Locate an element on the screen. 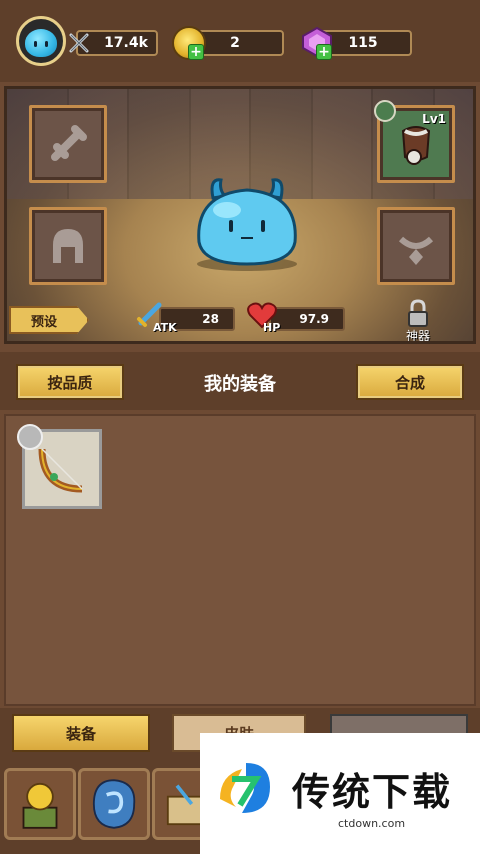 Image resolution: width=480 pixels, height=854 pixels. lock-icon is located at coordinates (418, 313).